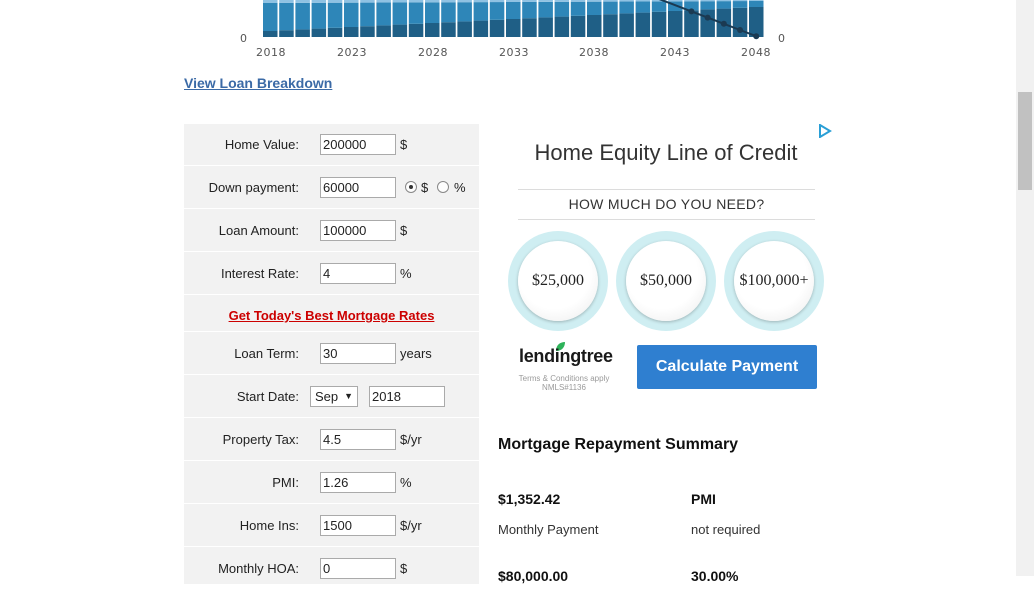 The height and width of the screenshot is (590, 1034). I want to click on loan-term-input: 30, so click(358, 353).